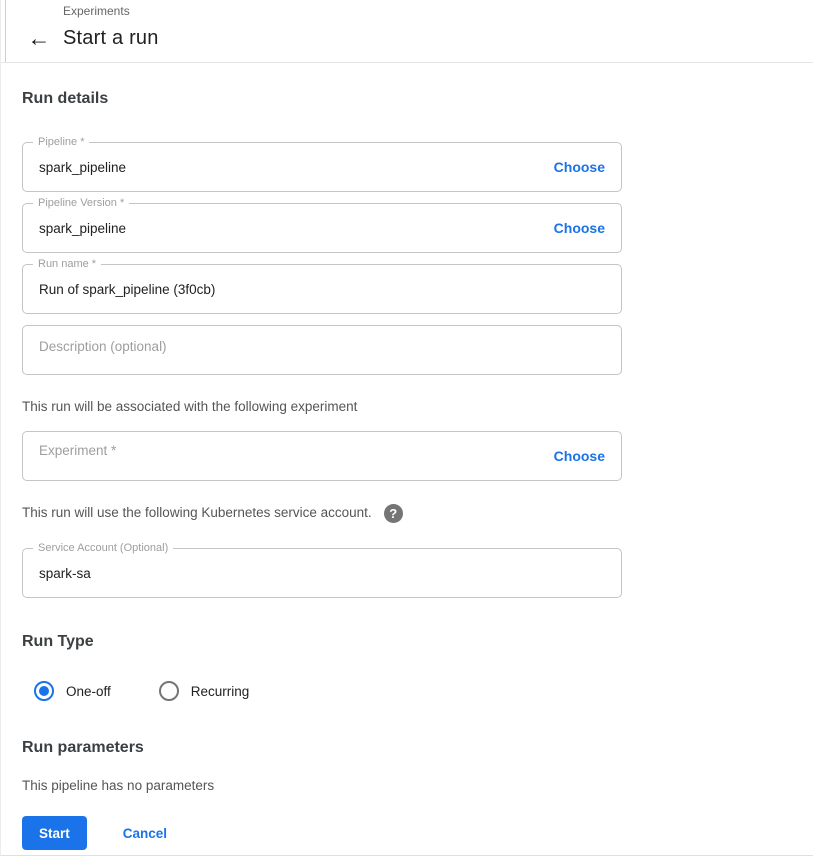 This screenshot has width=813, height=856. What do you see at coordinates (407, 38) in the screenshot?
I see `title-row: ← Start a run` at bounding box center [407, 38].